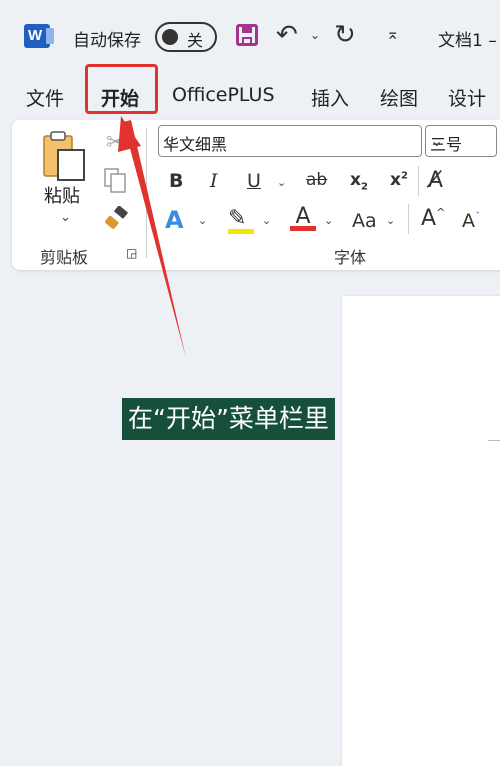 The image size is (500, 766). What do you see at coordinates (152, 237) in the screenshot?
I see `annotation-arrow` at bounding box center [152, 237].